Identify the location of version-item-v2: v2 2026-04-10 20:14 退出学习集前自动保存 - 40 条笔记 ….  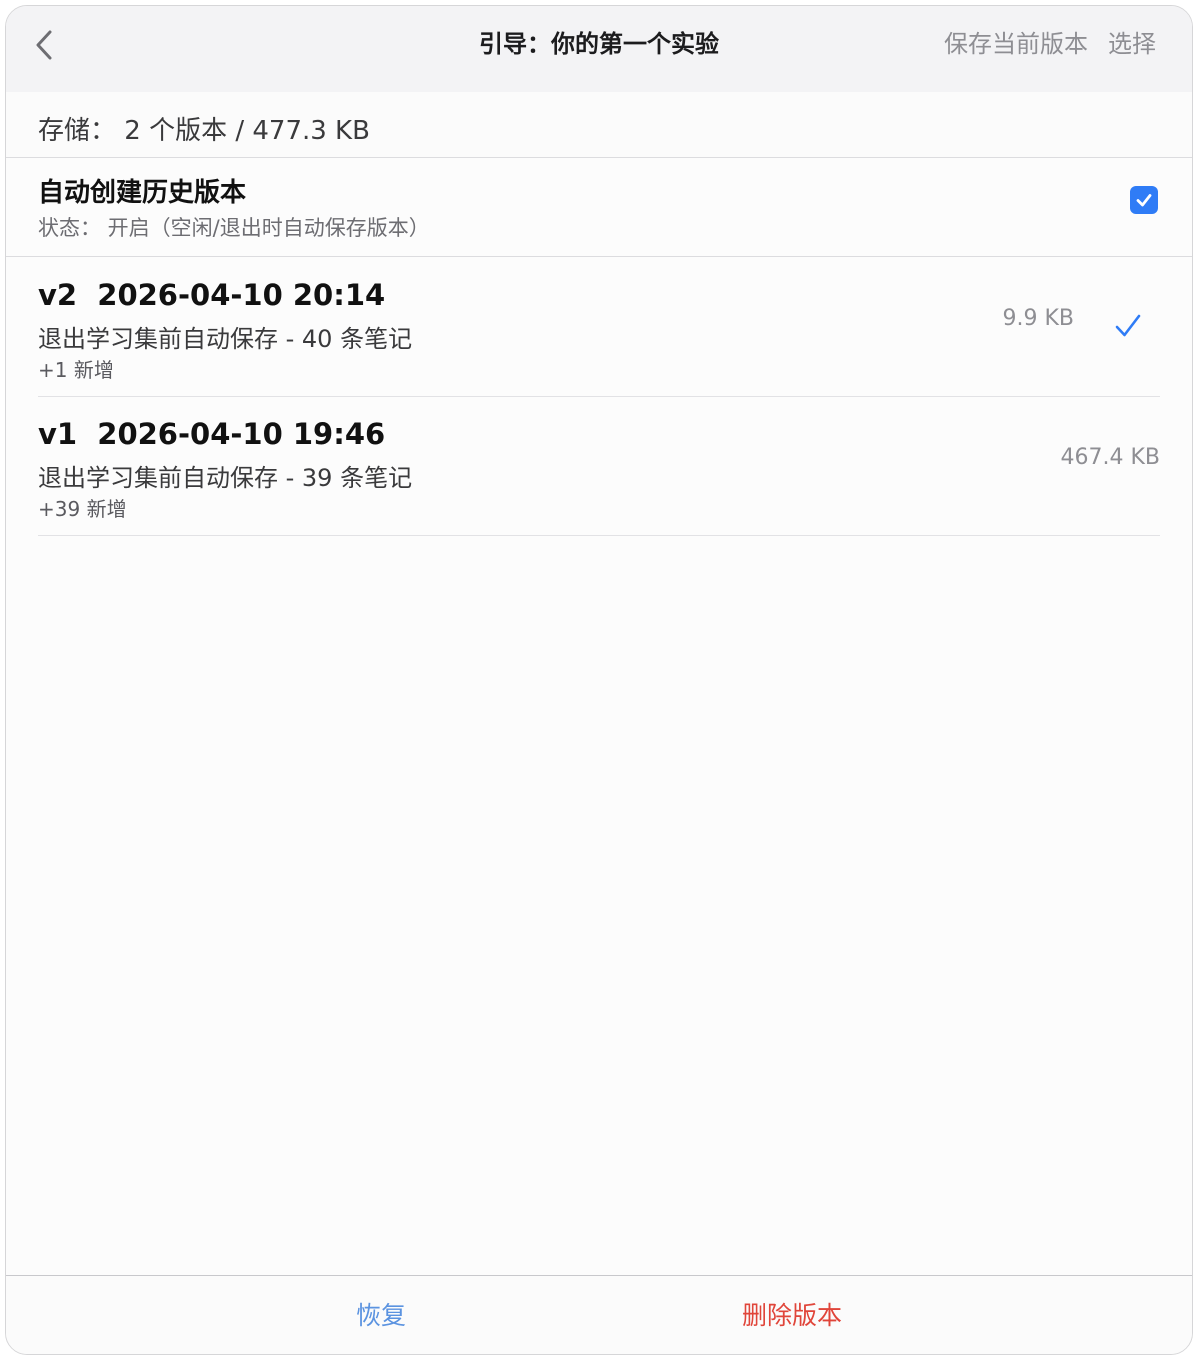
(599, 327).